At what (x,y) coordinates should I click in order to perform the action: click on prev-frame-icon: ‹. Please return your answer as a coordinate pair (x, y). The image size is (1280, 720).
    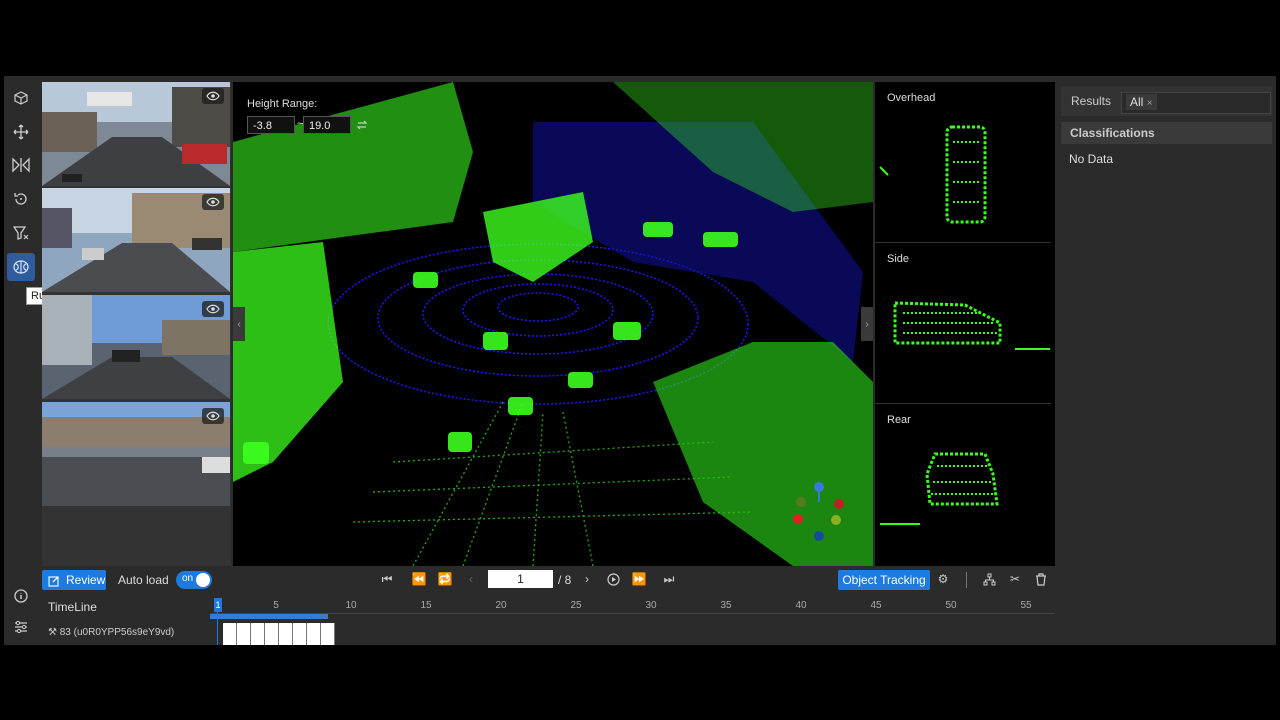
    Looking at the image, I should click on (471, 579).